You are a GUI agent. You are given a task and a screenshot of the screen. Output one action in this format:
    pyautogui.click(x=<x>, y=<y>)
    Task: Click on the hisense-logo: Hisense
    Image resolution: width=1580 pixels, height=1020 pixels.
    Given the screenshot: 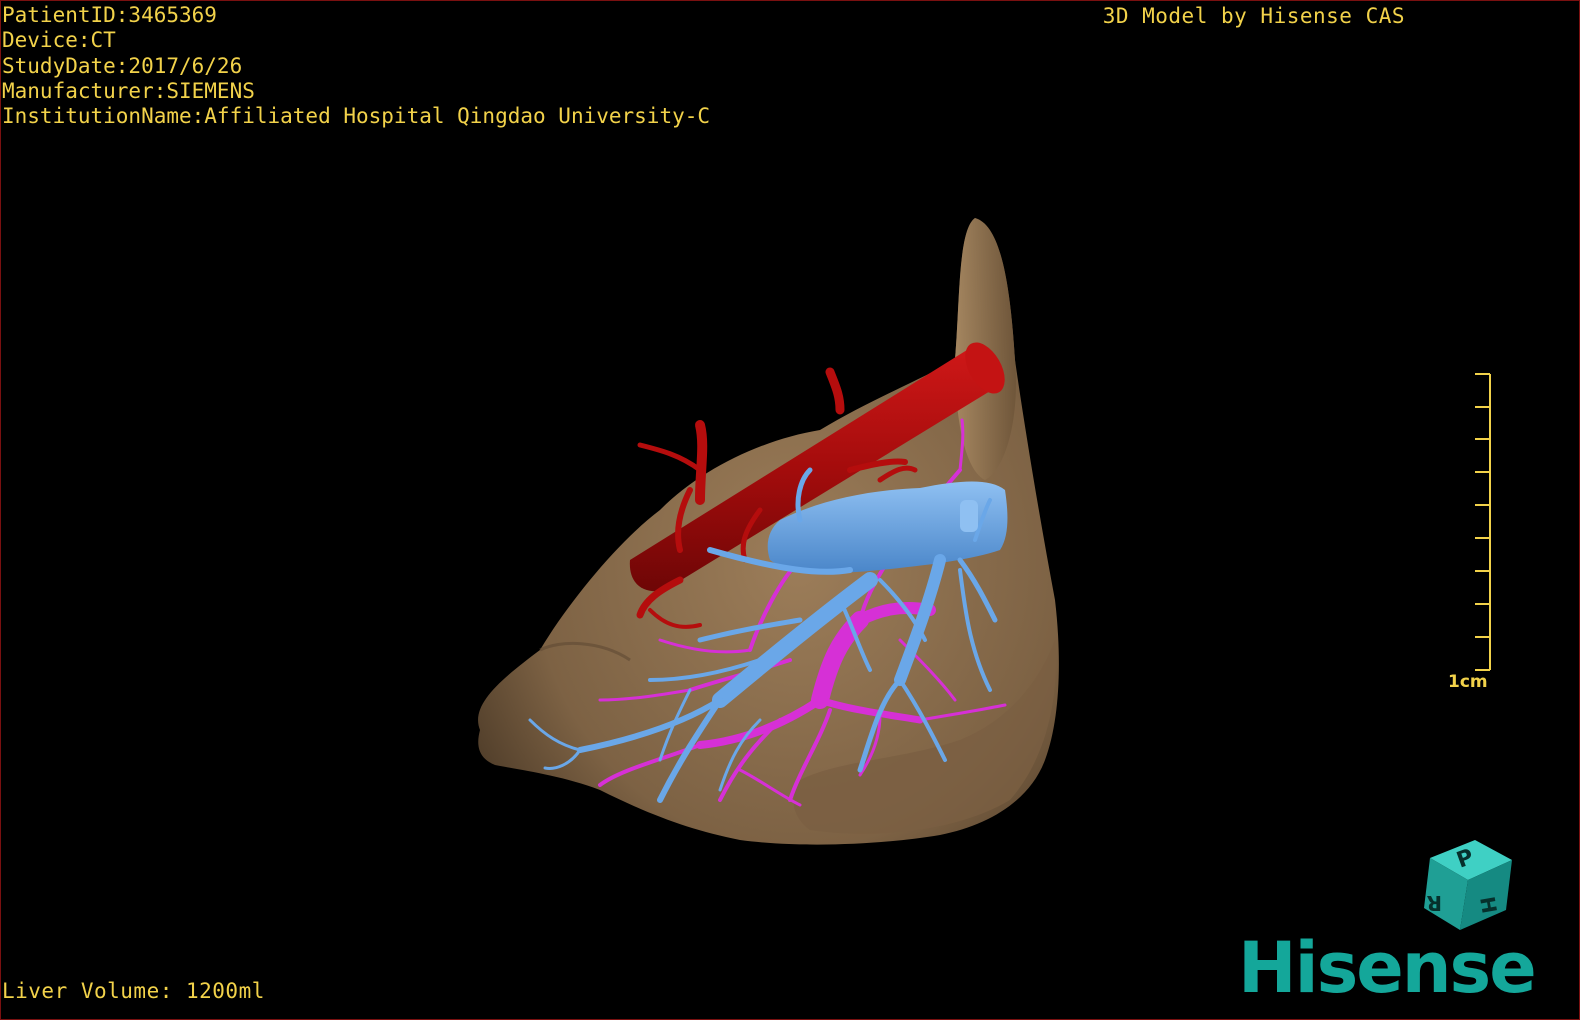 What is the action you would take?
    pyautogui.click(x=1387, y=968)
    